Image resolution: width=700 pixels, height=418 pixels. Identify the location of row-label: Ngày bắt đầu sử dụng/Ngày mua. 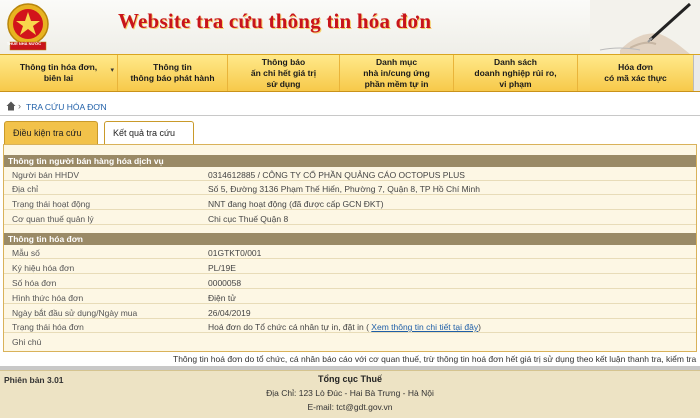
(75, 313).